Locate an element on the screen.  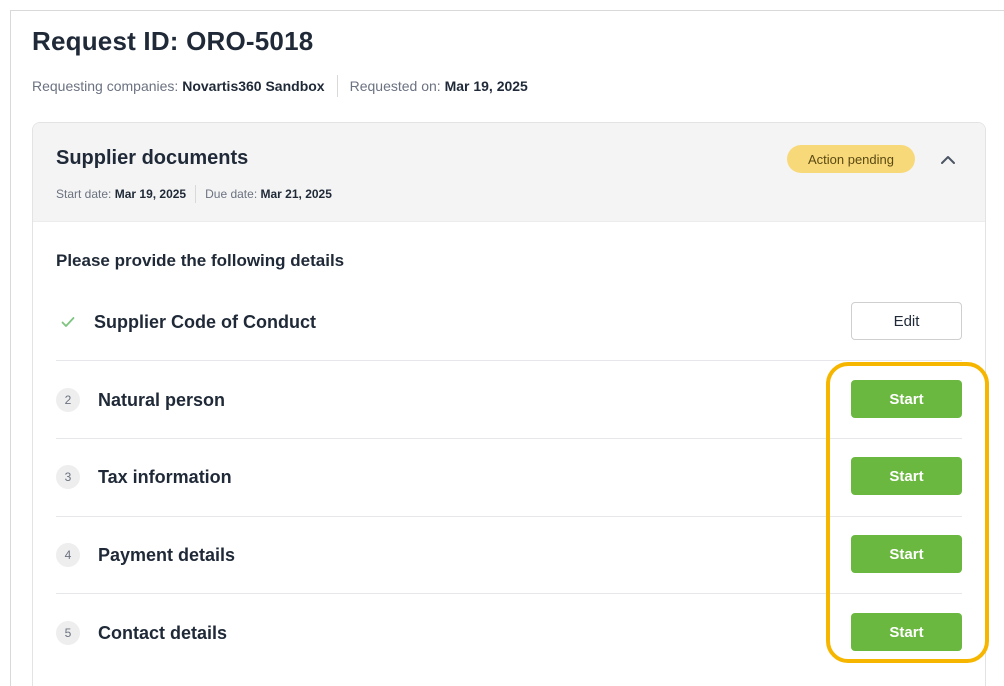
start-button-natural-person: Start is located at coordinates (906, 399).